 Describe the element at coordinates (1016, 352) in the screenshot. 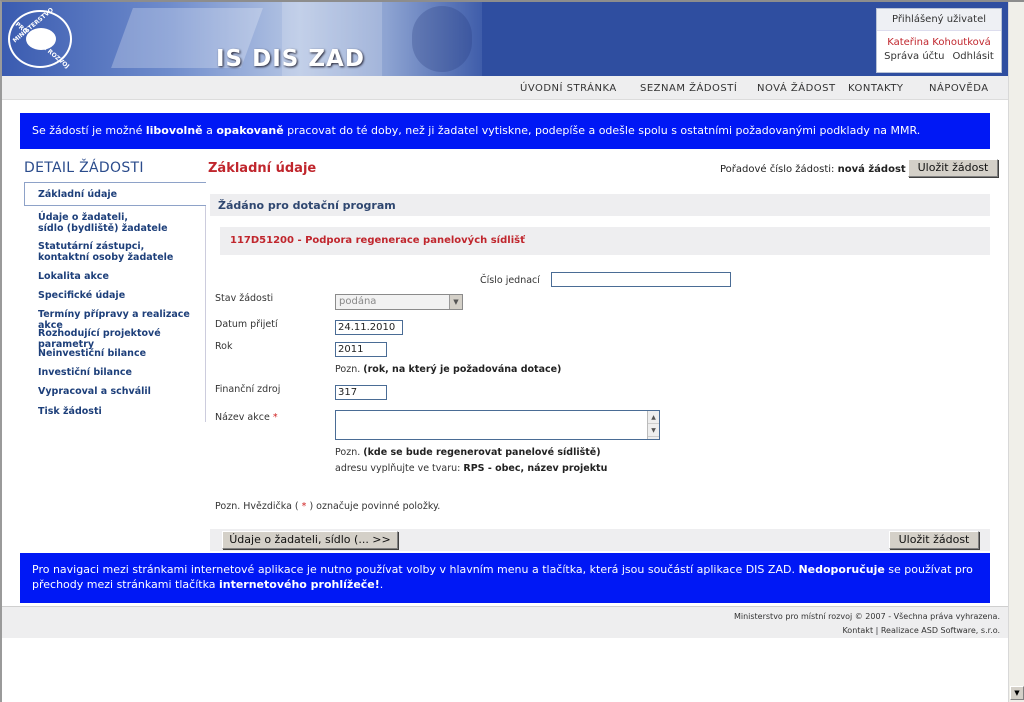

I see `vertical-scrollbar: ▼` at that location.